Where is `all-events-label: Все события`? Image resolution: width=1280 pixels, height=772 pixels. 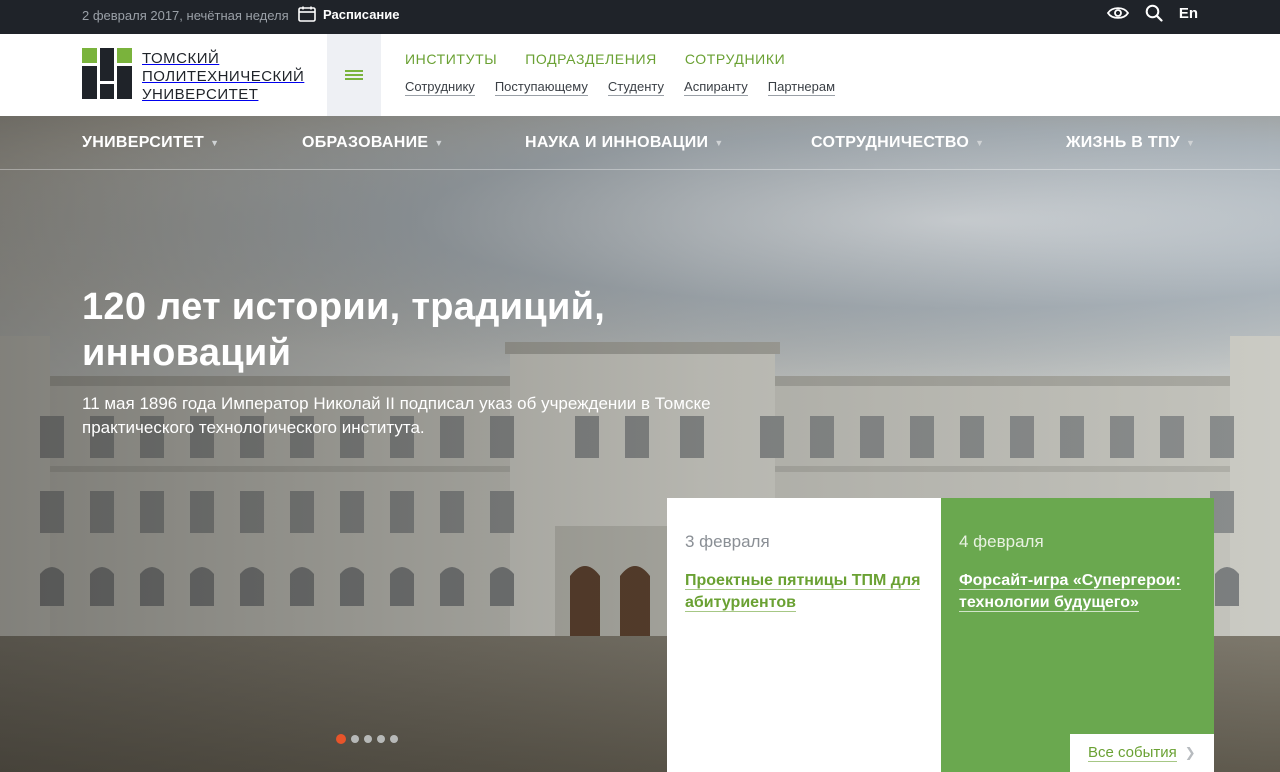
all-events-label: Все события is located at coordinates (1132, 753).